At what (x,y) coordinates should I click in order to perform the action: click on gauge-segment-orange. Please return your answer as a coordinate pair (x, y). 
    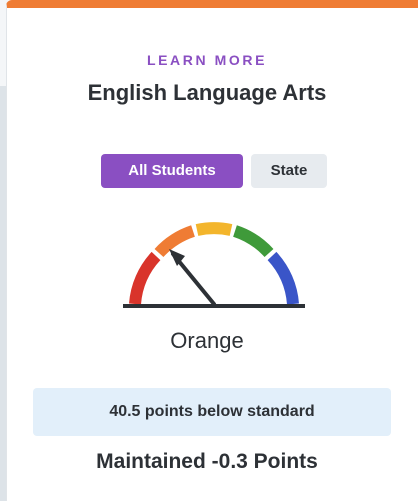
    Looking at the image, I should click on (175, 241).